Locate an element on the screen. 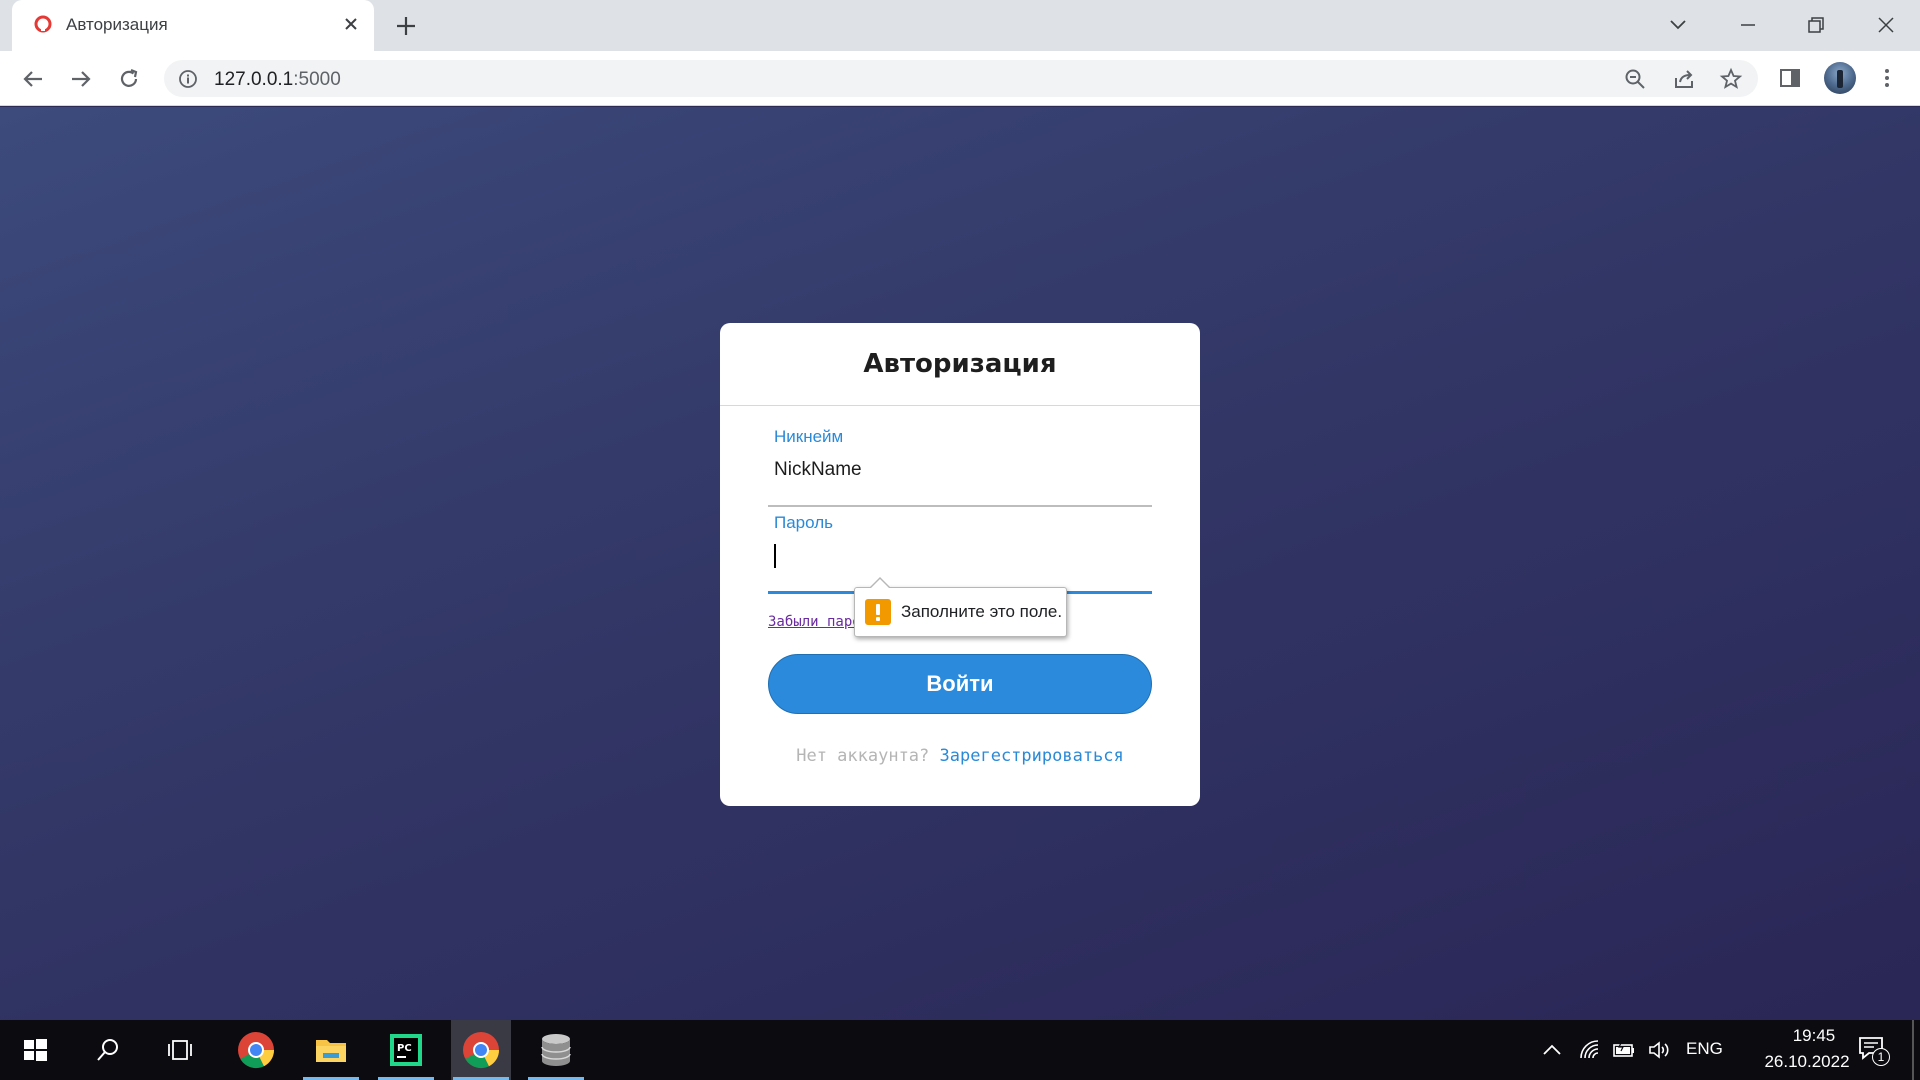 This screenshot has width=1920, height=1080. task-view-button is located at coordinates (180, 1050).